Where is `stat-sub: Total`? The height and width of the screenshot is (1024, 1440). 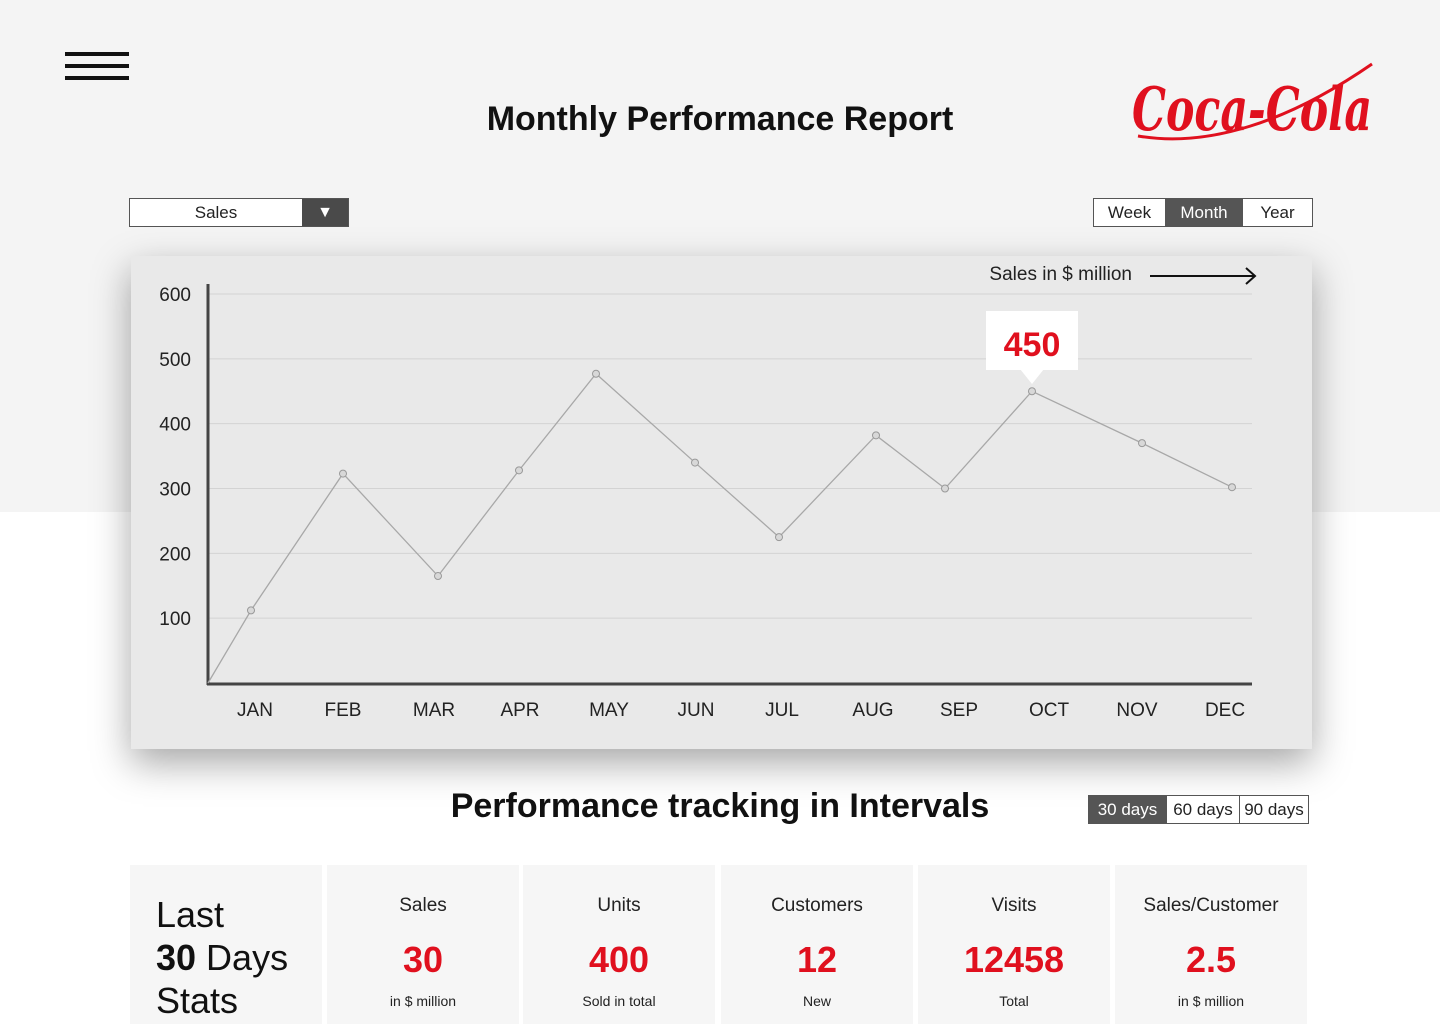
stat-sub: Total is located at coordinates (1014, 1001).